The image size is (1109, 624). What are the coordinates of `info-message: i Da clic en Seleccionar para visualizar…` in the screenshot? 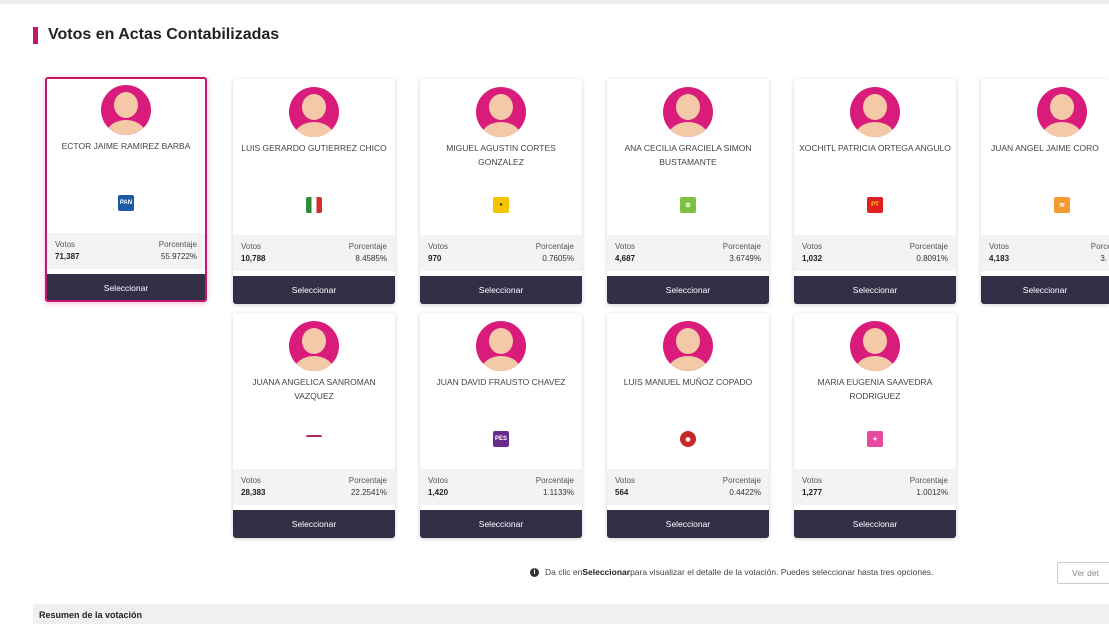 It's located at (731, 572).